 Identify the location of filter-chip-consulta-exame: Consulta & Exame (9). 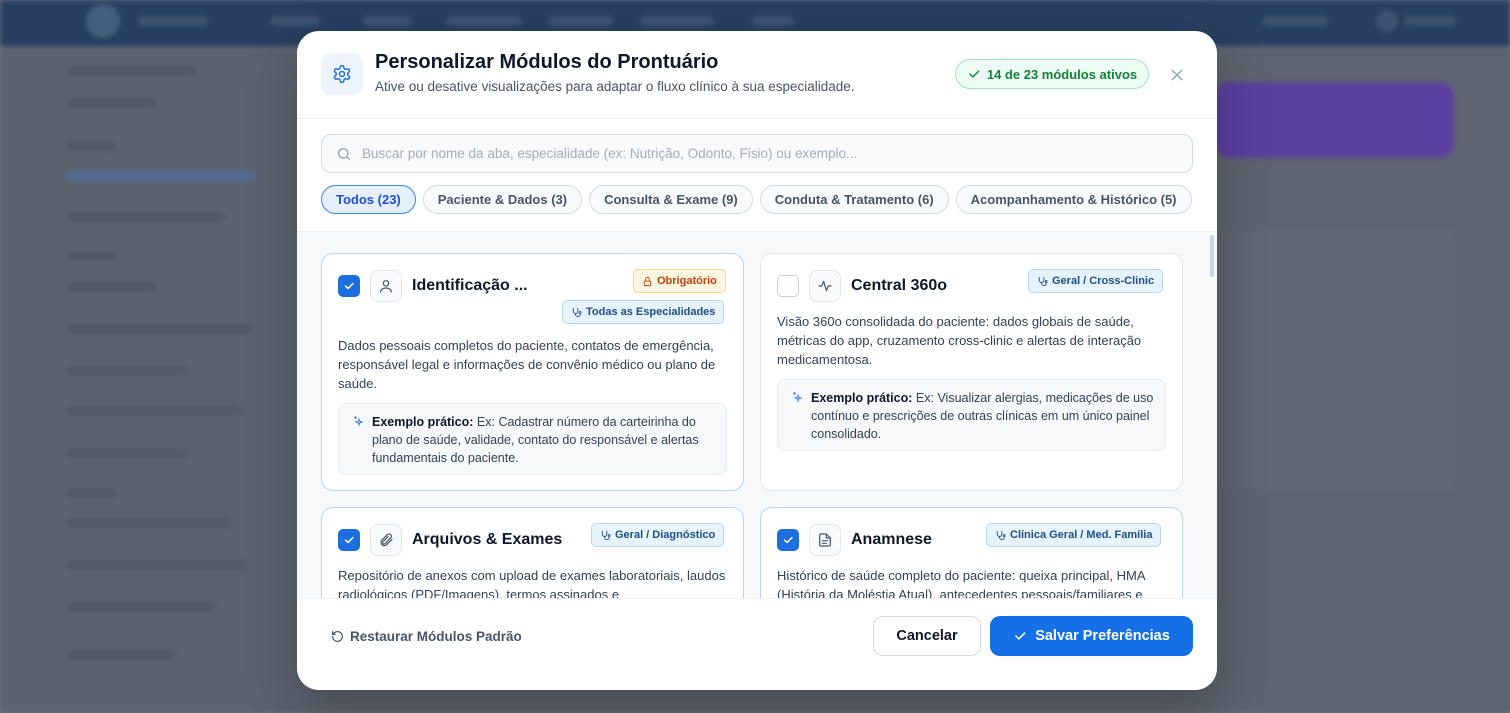
(671, 199).